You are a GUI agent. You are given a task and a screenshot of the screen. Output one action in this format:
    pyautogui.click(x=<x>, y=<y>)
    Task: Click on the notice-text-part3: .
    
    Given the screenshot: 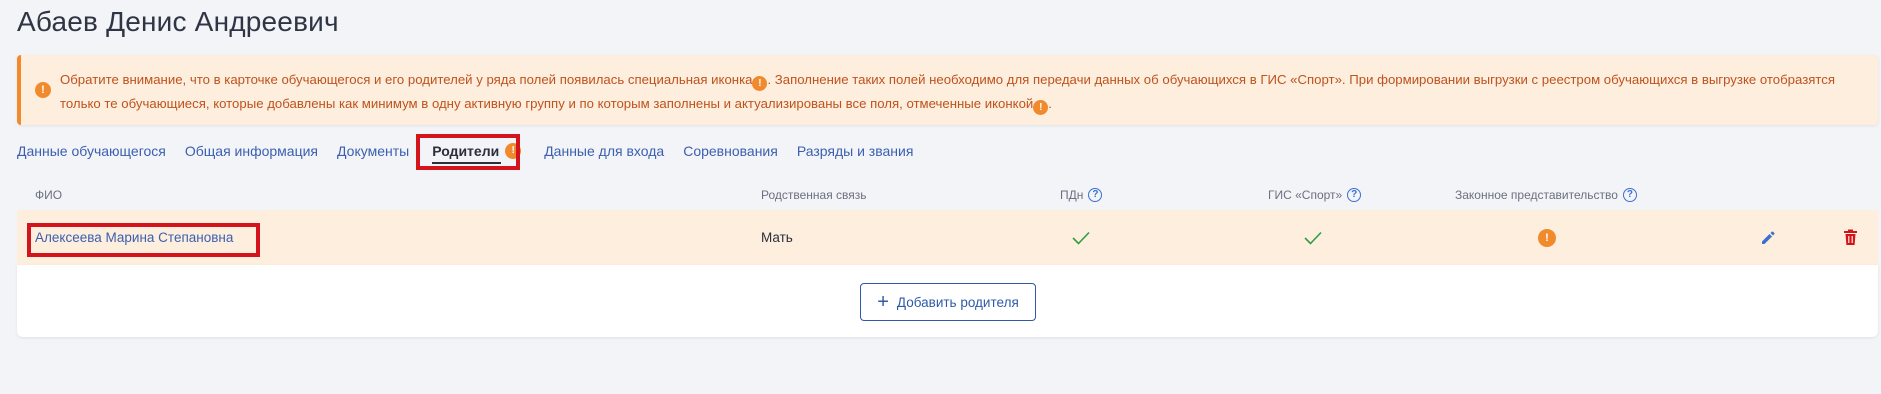 What is the action you would take?
    pyautogui.click(x=1050, y=103)
    